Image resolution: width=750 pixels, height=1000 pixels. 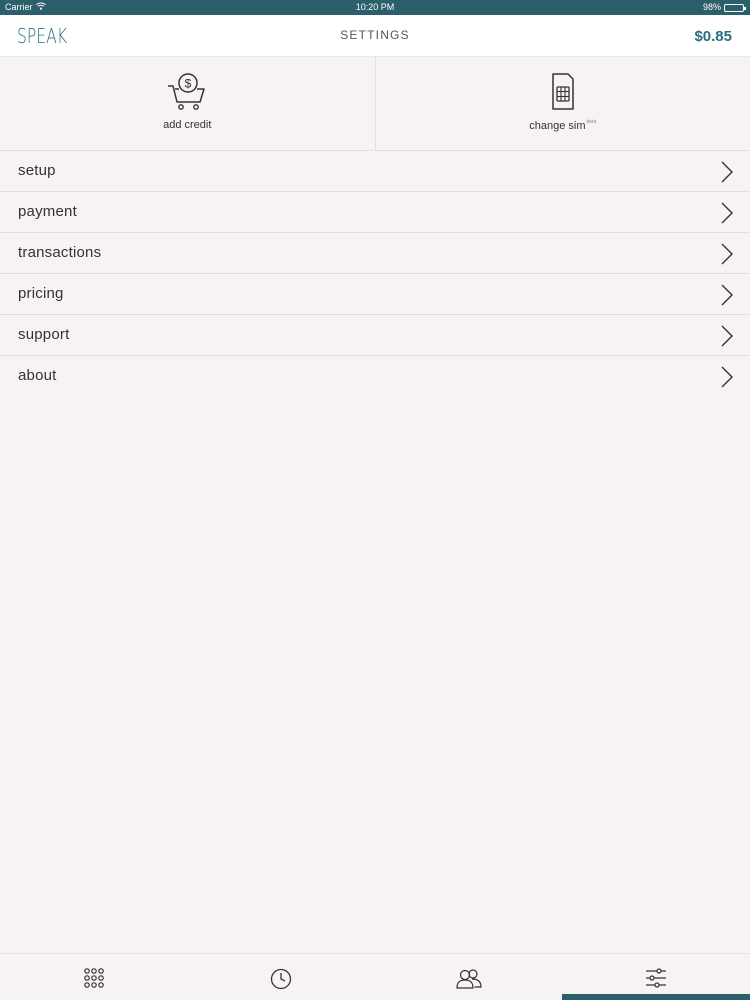 I want to click on status-bar: Carrier 10:20 PM 98%, so click(x=375, y=7).